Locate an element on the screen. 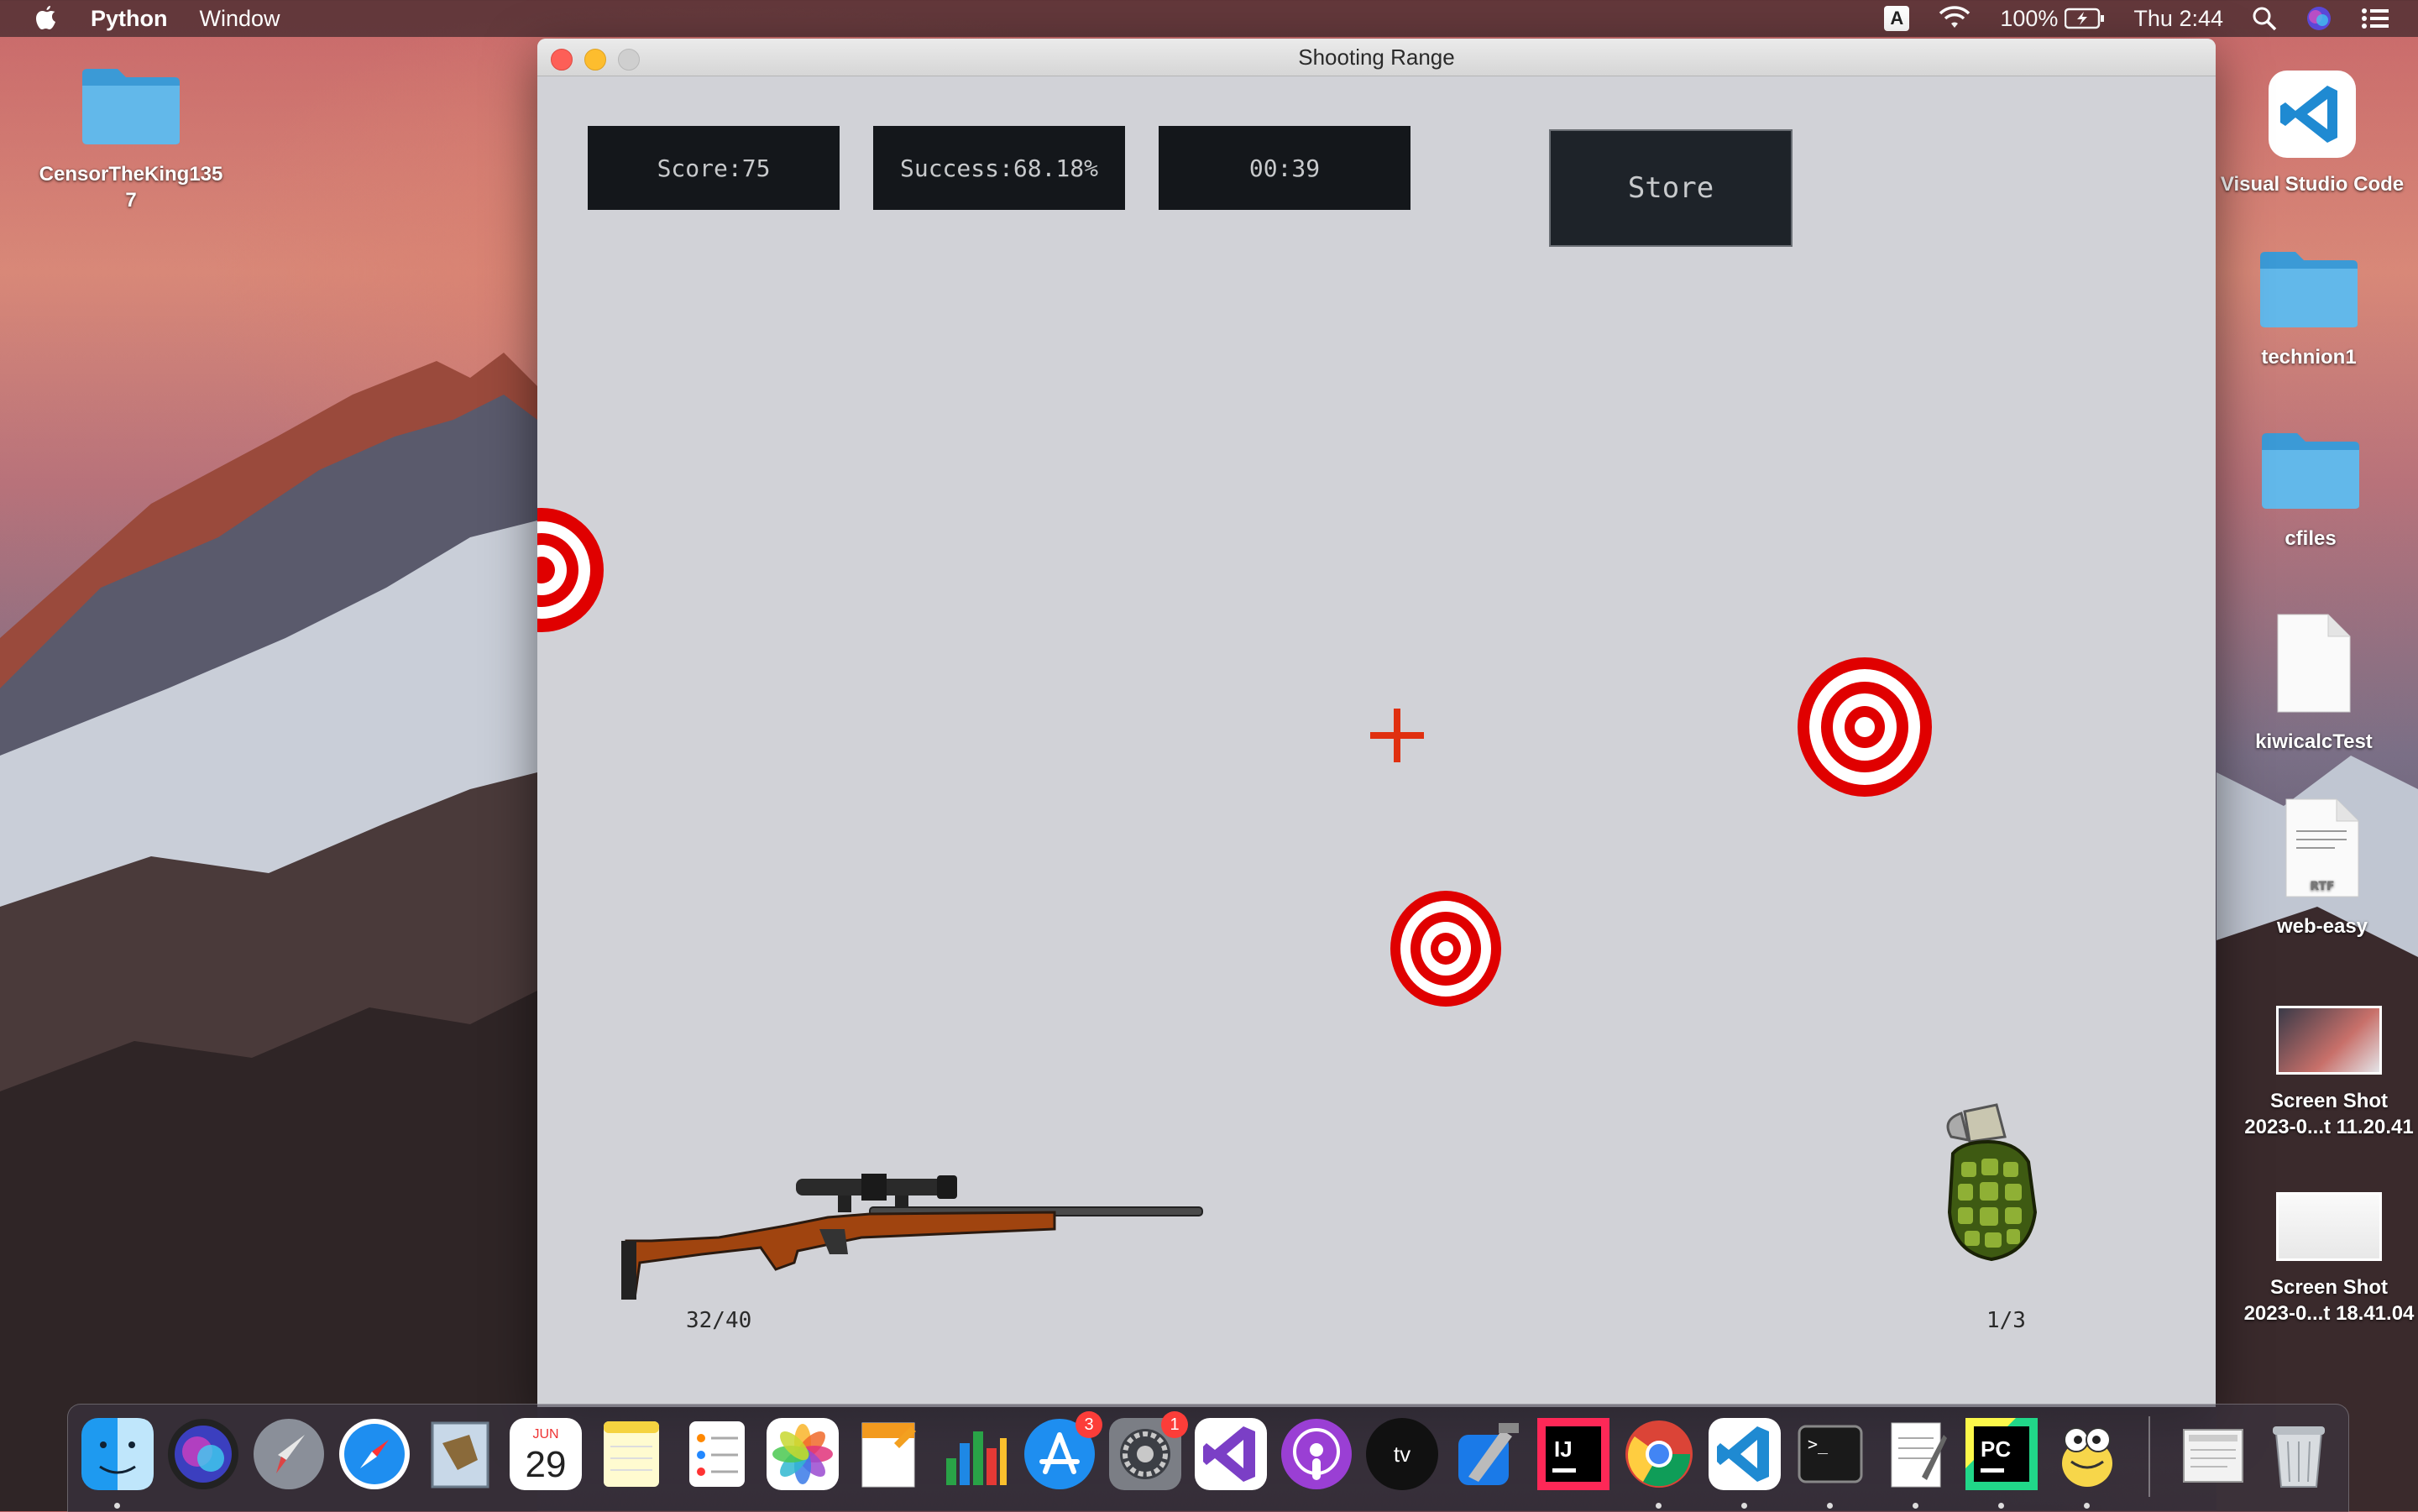 The width and height of the screenshot is (2418, 1512). desktop-screenshot-1: Screen Shot 2023-0...t 11.20.41 is located at coordinates (2323, 1073).